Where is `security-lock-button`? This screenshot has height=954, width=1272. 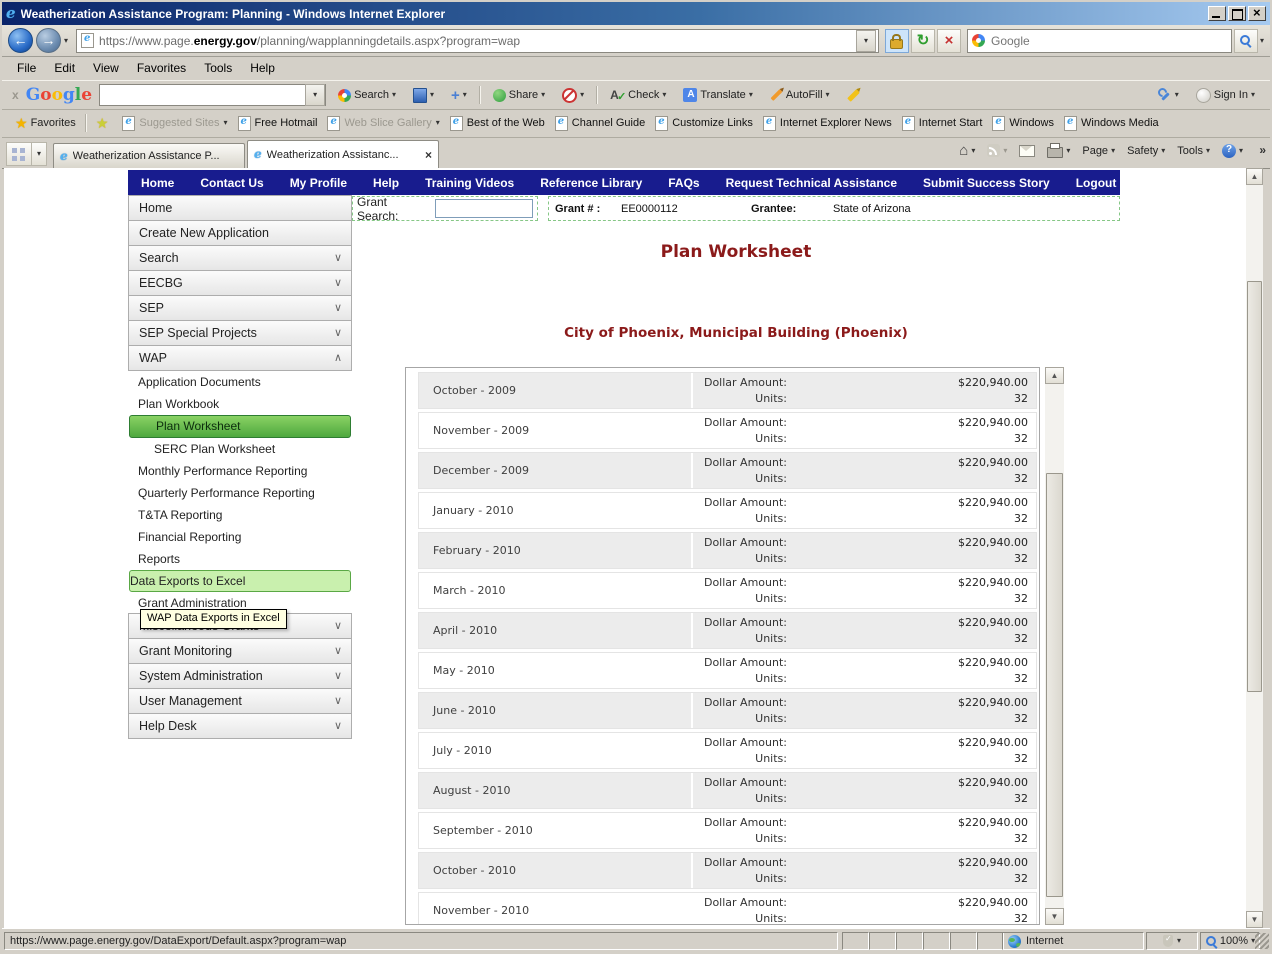 security-lock-button is located at coordinates (896, 40).